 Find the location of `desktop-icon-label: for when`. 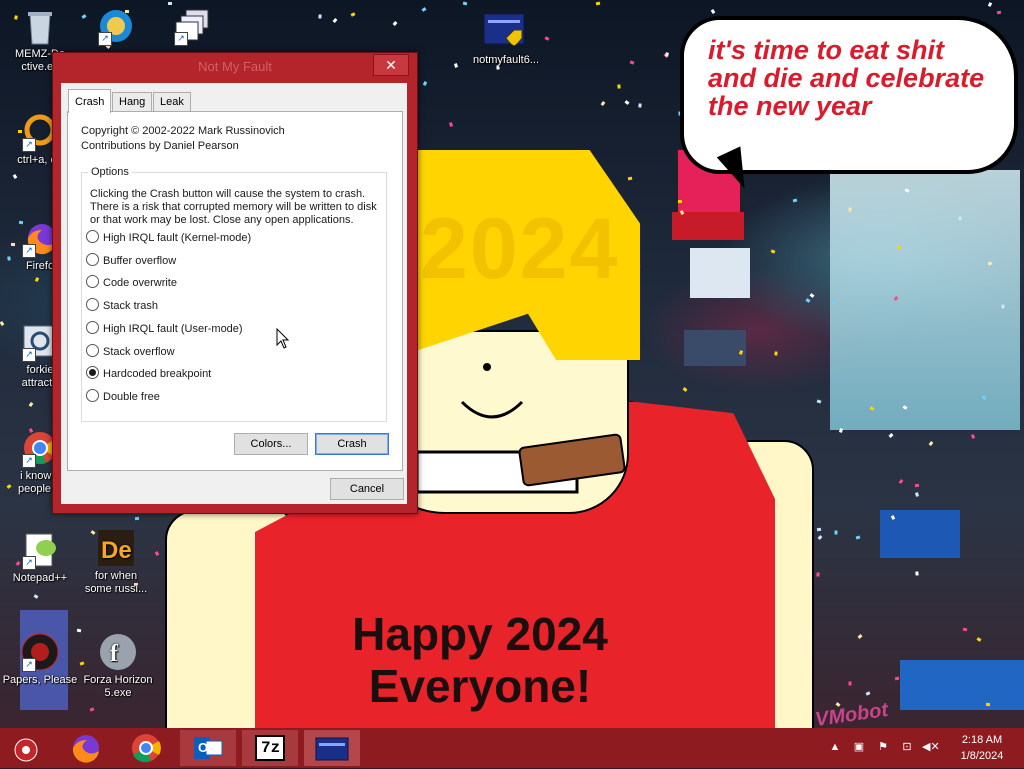

desktop-icon-label: for when is located at coordinates (116, 576).